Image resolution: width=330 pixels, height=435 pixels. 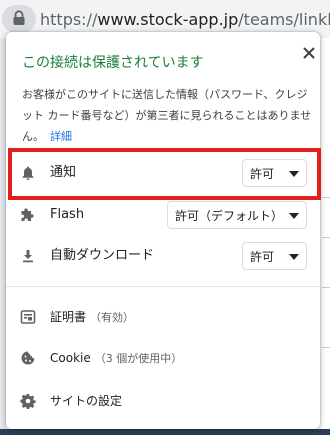 What do you see at coordinates (68, 317) in the screenshot?
I see `certificate-title: 証明書` at bounding box center [68, 317].